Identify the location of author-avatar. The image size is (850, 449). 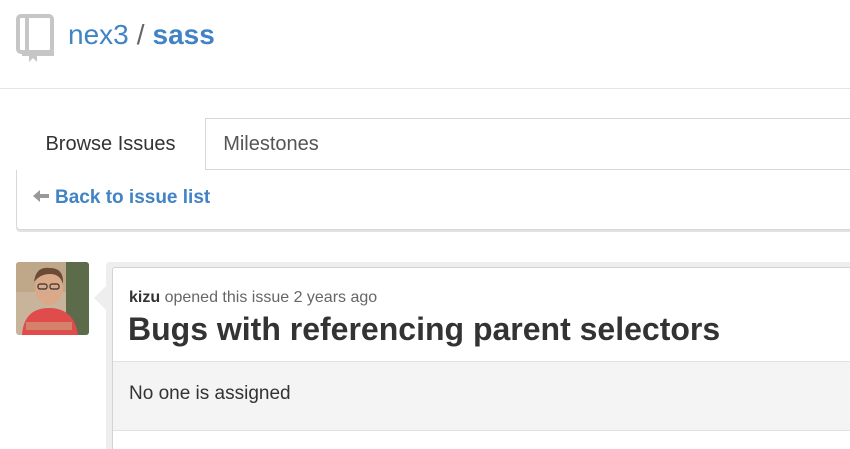
(52, 298).